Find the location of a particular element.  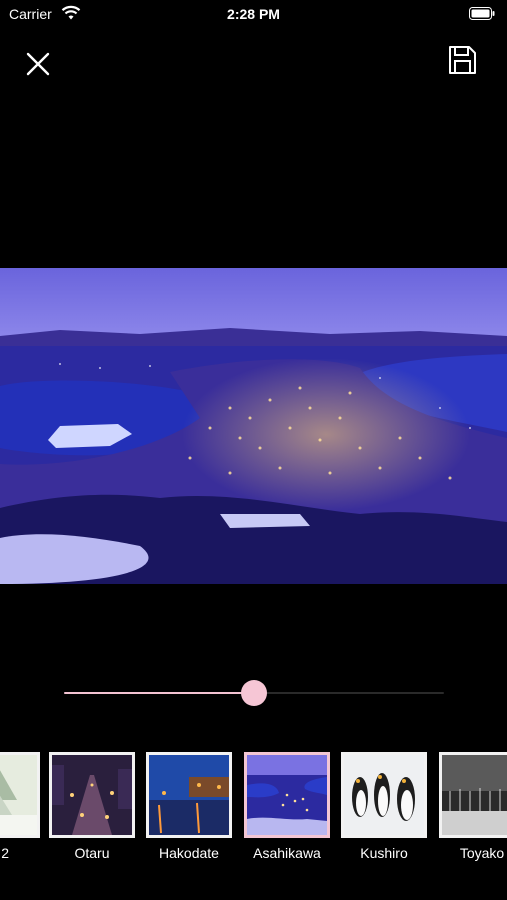

thumbnail-item: Otaru is located at coordinates (97, 807).